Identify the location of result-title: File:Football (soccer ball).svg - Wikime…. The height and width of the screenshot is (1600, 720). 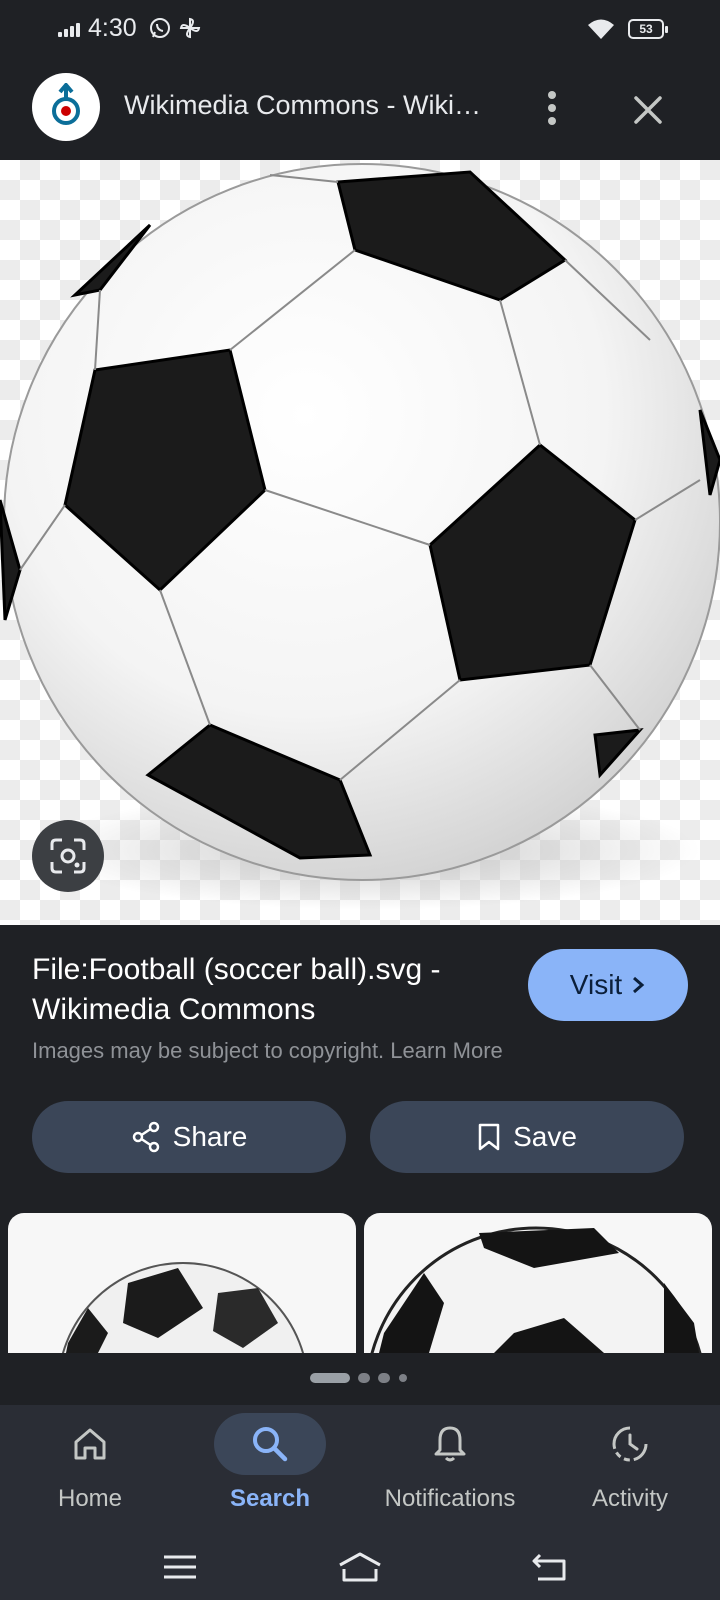
(267, 990).